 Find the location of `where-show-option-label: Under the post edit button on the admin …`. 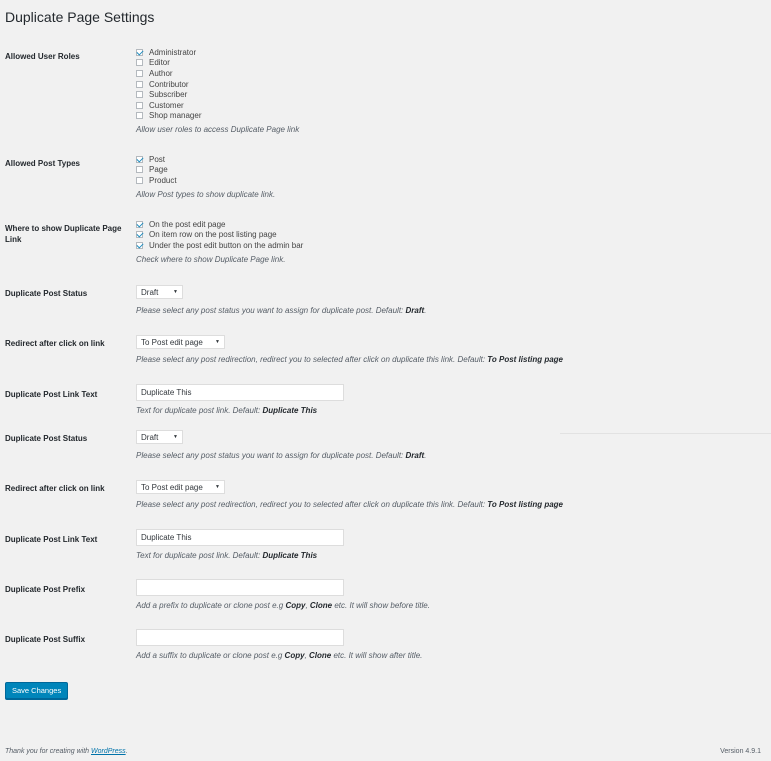

where-show-option-label: Under the post edit button on the admin … is located at coordinates (226, 245).